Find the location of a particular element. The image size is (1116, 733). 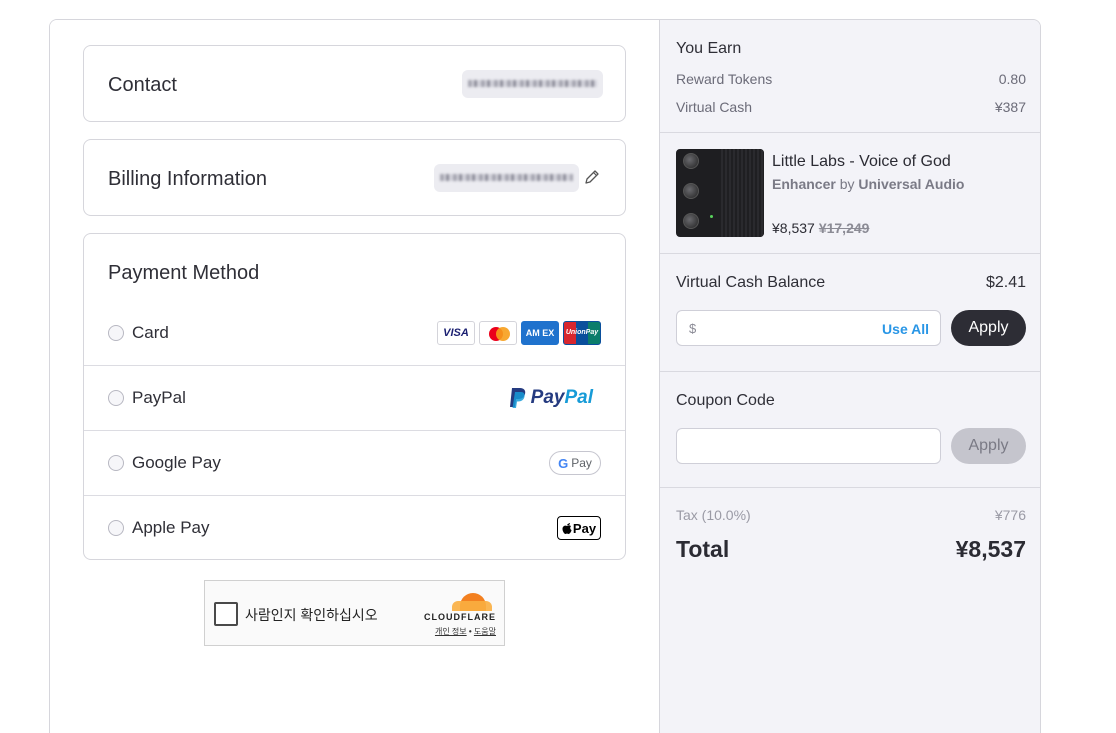

amex-icon: AM EX is located at coordinates (540, 332).